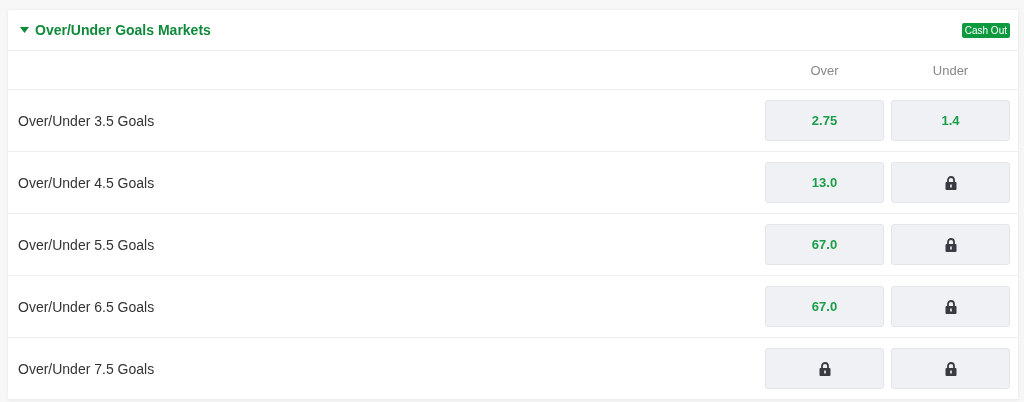 The height and width of the screenshot is (402, 1024). What do you see at coordinates (115, 30) in the screenshot?
I see `section-toggle: Over/Under Goals Markets` at bounding box center [115, 30].